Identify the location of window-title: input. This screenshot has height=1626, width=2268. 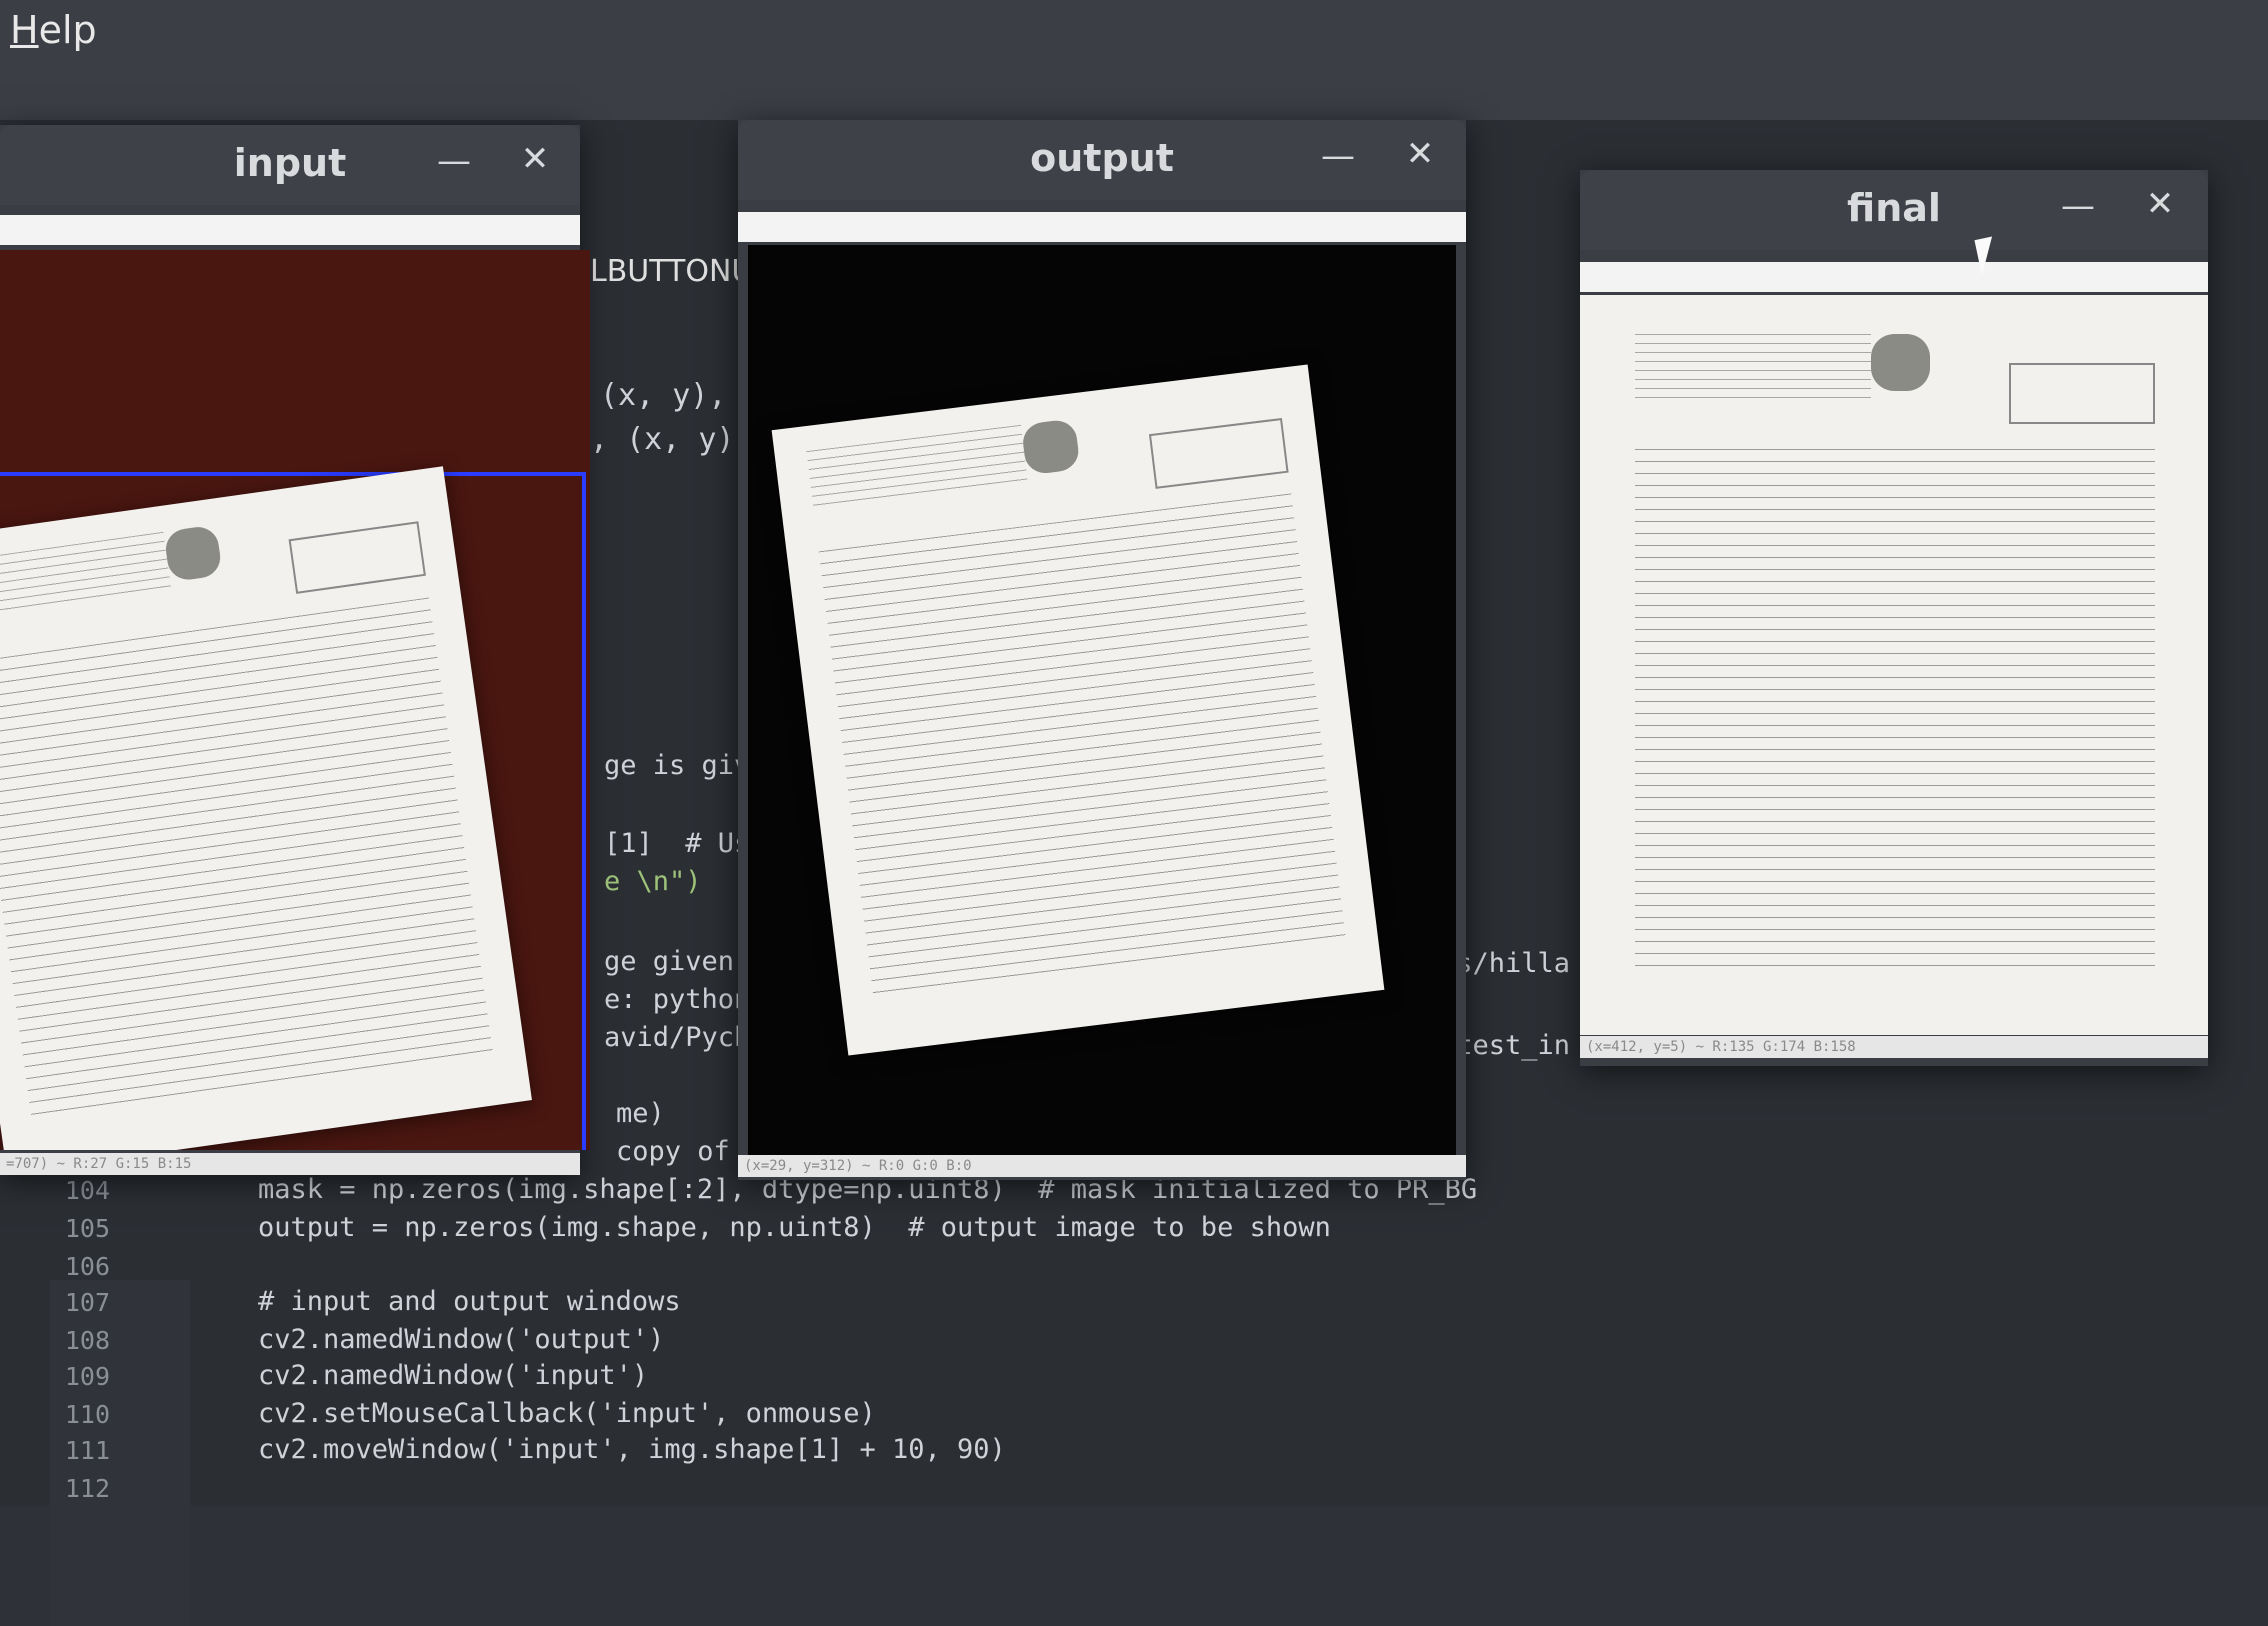
(290, 163).